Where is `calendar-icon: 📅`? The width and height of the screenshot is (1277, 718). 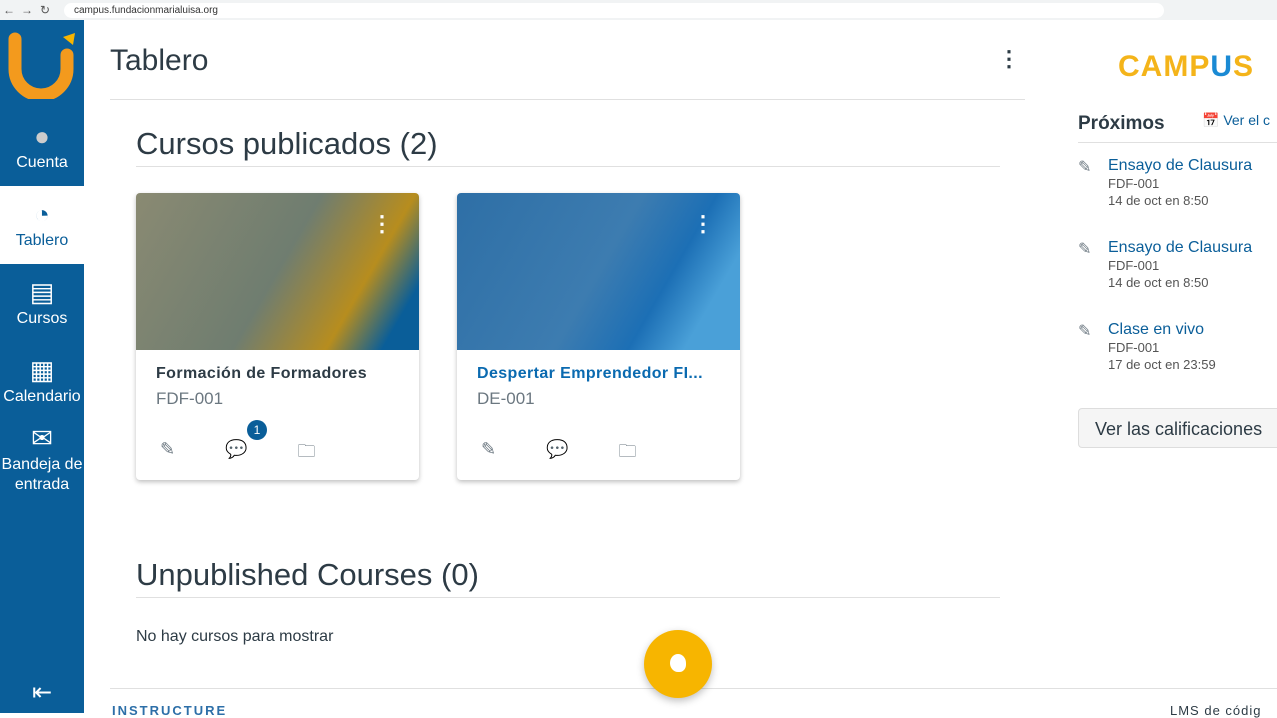
calendar-icon: 📅 is located at coordinates (1211, 120).